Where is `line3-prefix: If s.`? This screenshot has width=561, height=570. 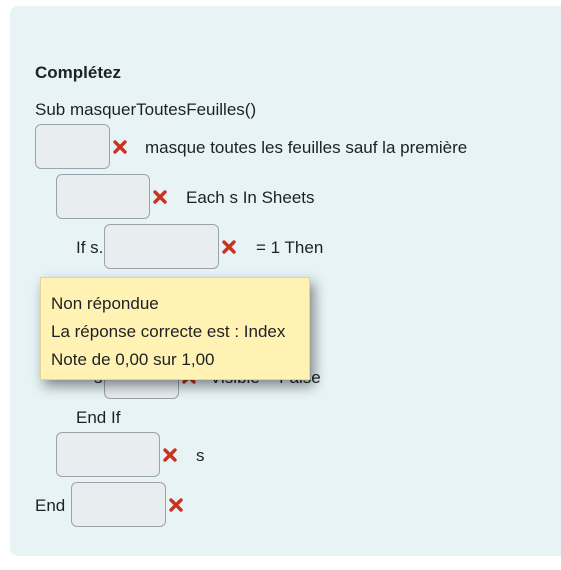
line3-prefix: If s. is located at coordinates (90, 247).